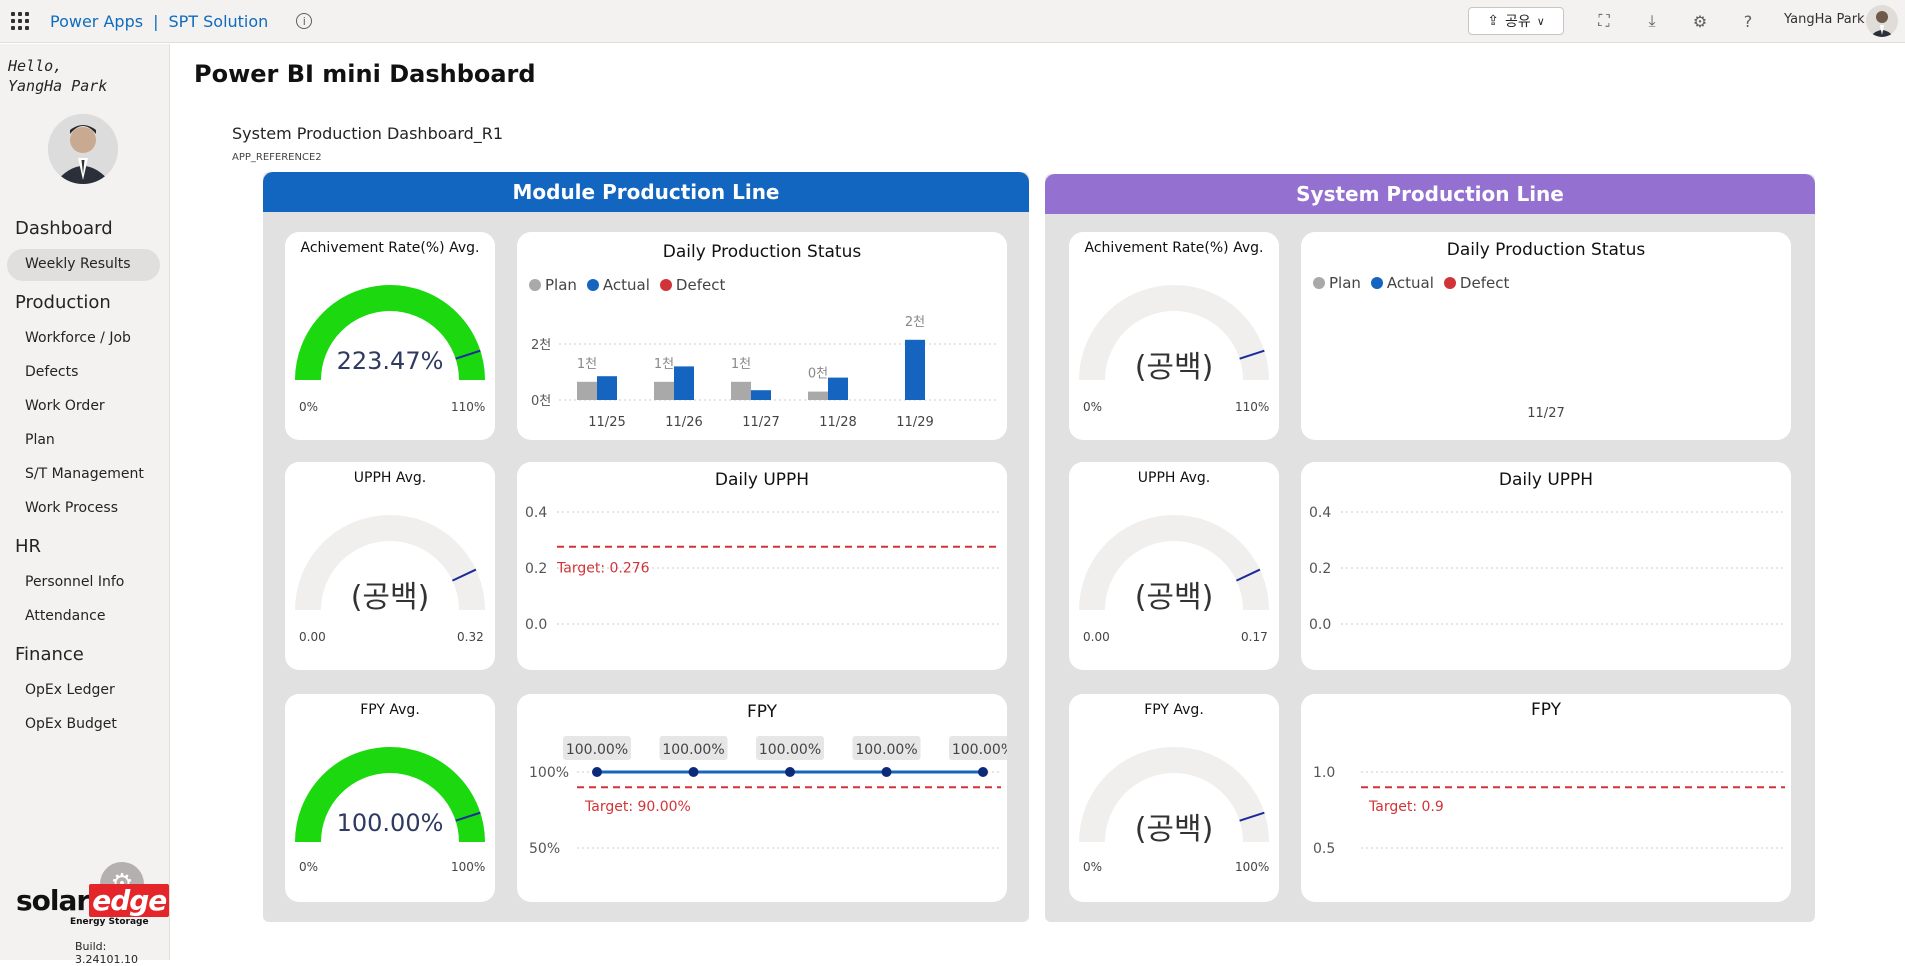 The image size is (1905, 966). Describe the element at coordinates (1547, 569) in the screenshot. I see `upph-line-chart: 0.0 0.2 0.4` at that location.